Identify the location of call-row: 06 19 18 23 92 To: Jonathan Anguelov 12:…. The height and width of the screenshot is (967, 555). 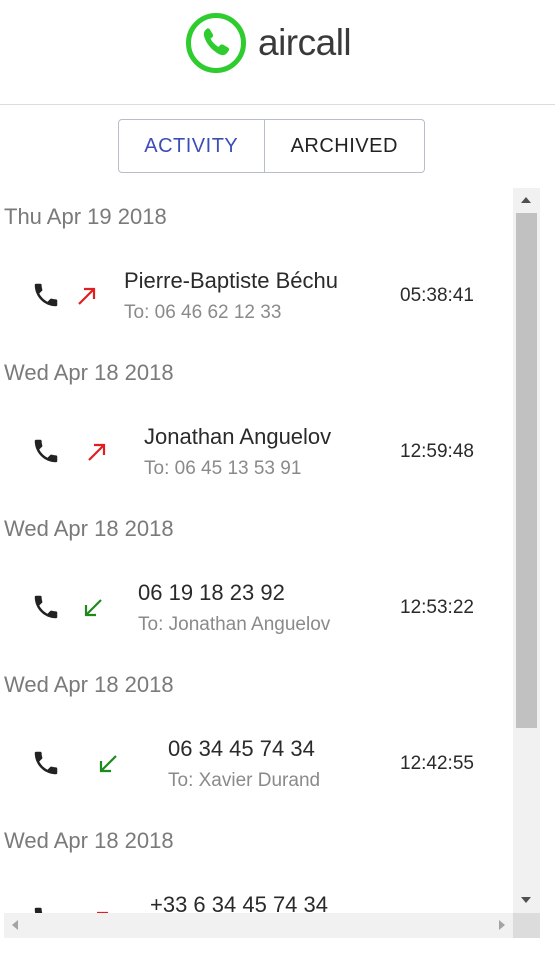
(256, 608).